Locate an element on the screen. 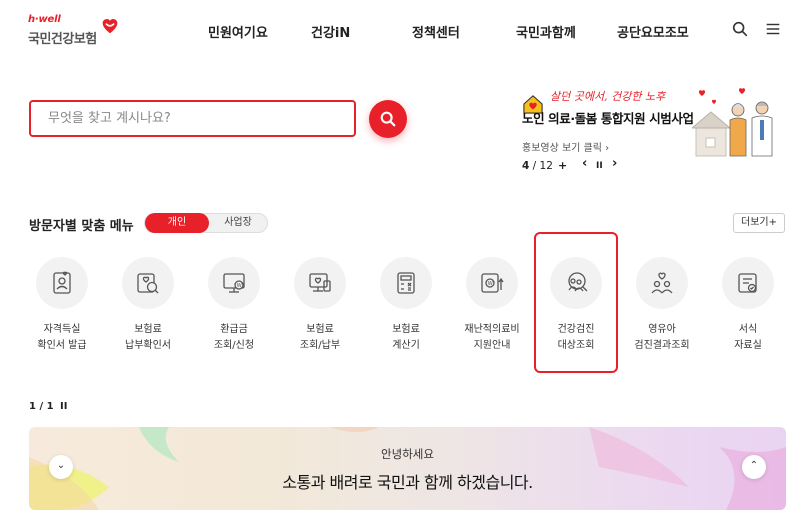 This screenshot has height=518, width=800. pay-monitor-icon is located at coordinates (320, 282).